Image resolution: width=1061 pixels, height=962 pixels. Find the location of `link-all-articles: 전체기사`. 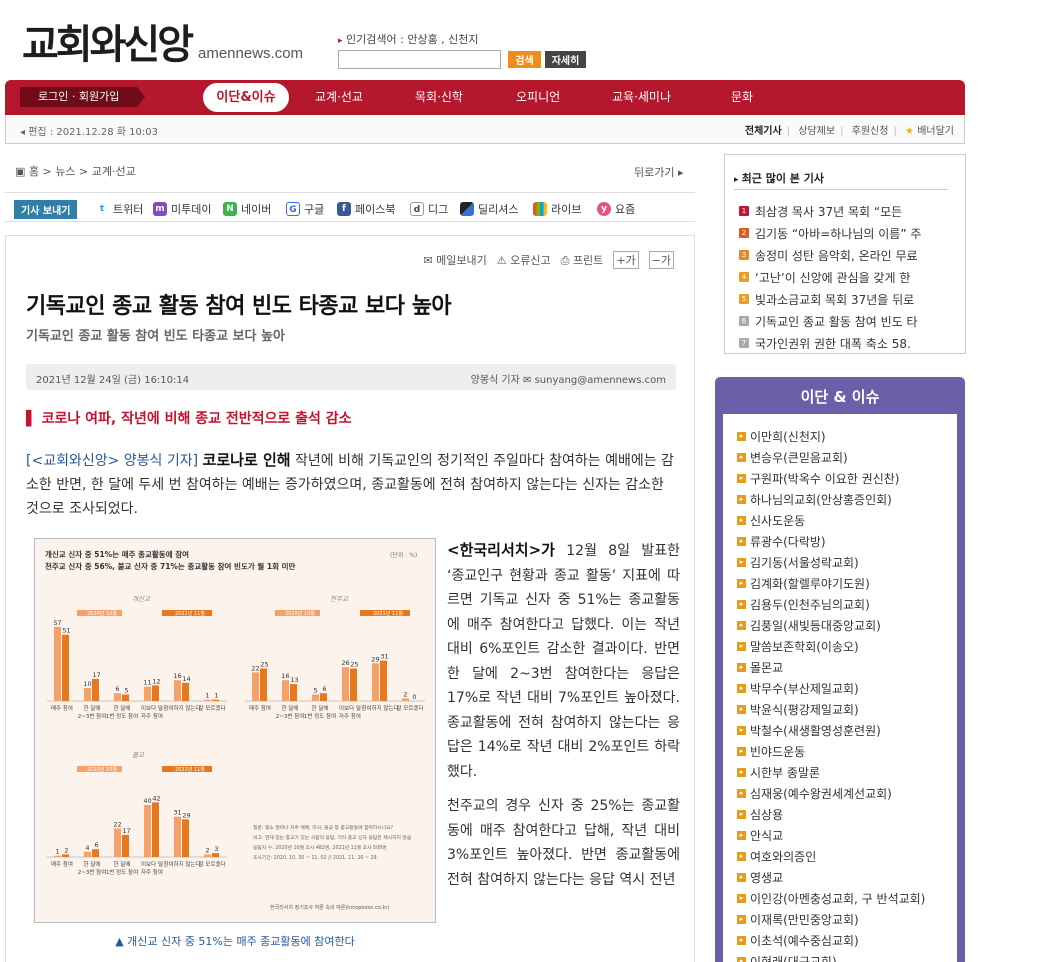

link-all-articles: 전체기사 is located at coordinates (763, 131).